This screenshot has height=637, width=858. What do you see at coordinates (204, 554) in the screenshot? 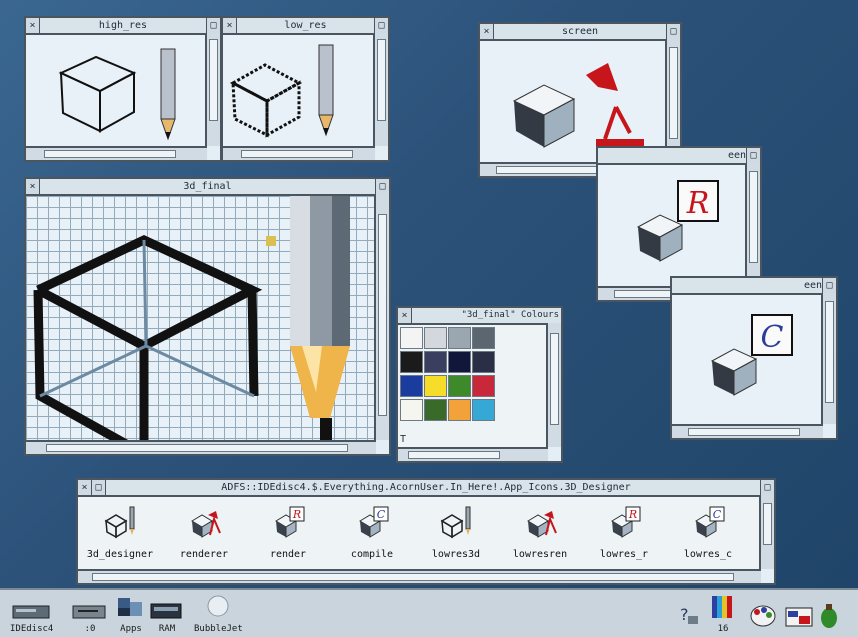
I see `filer-item-label: renderer` at bounding box center [204, 554].